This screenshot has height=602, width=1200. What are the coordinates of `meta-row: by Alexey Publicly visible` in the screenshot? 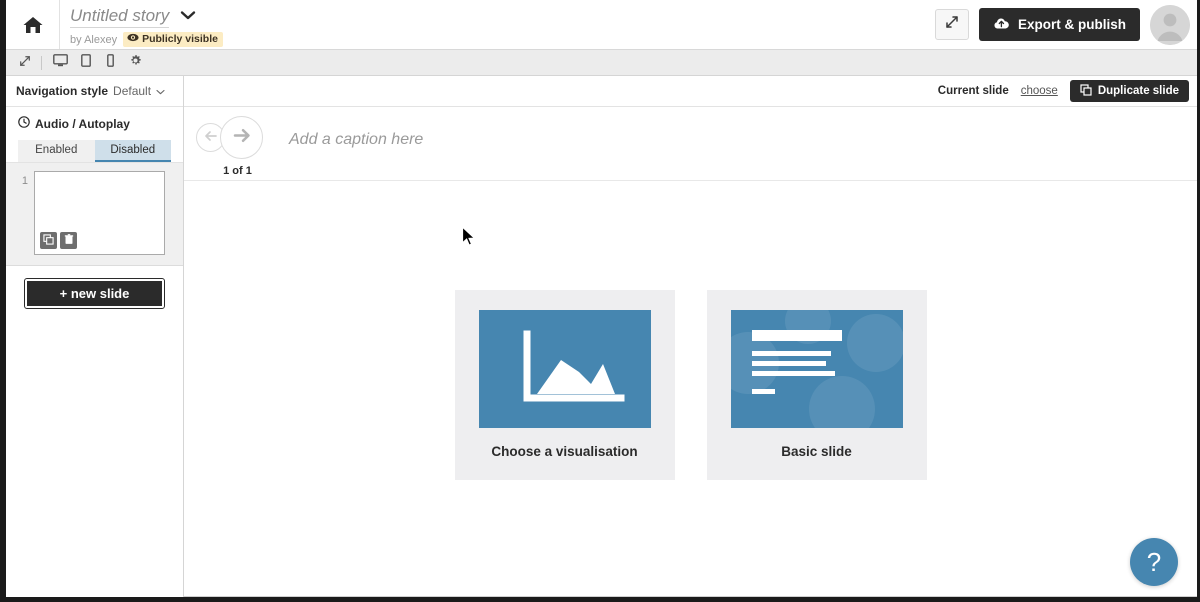 It's located at (146, 39).